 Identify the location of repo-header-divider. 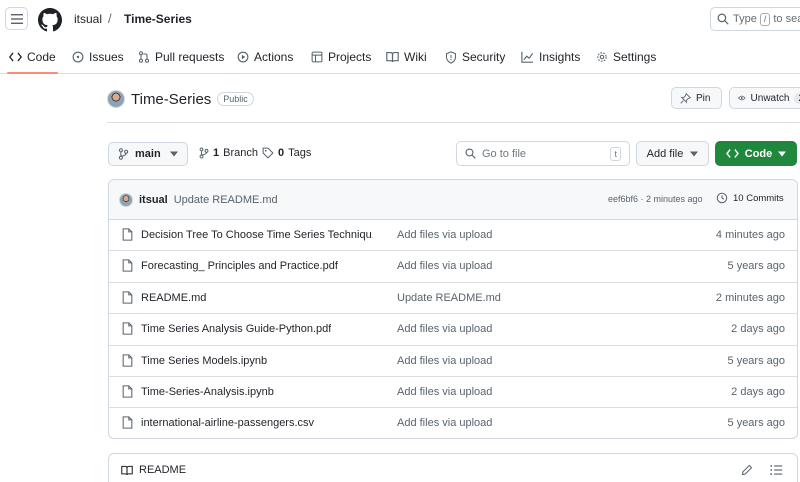
(453, 122).